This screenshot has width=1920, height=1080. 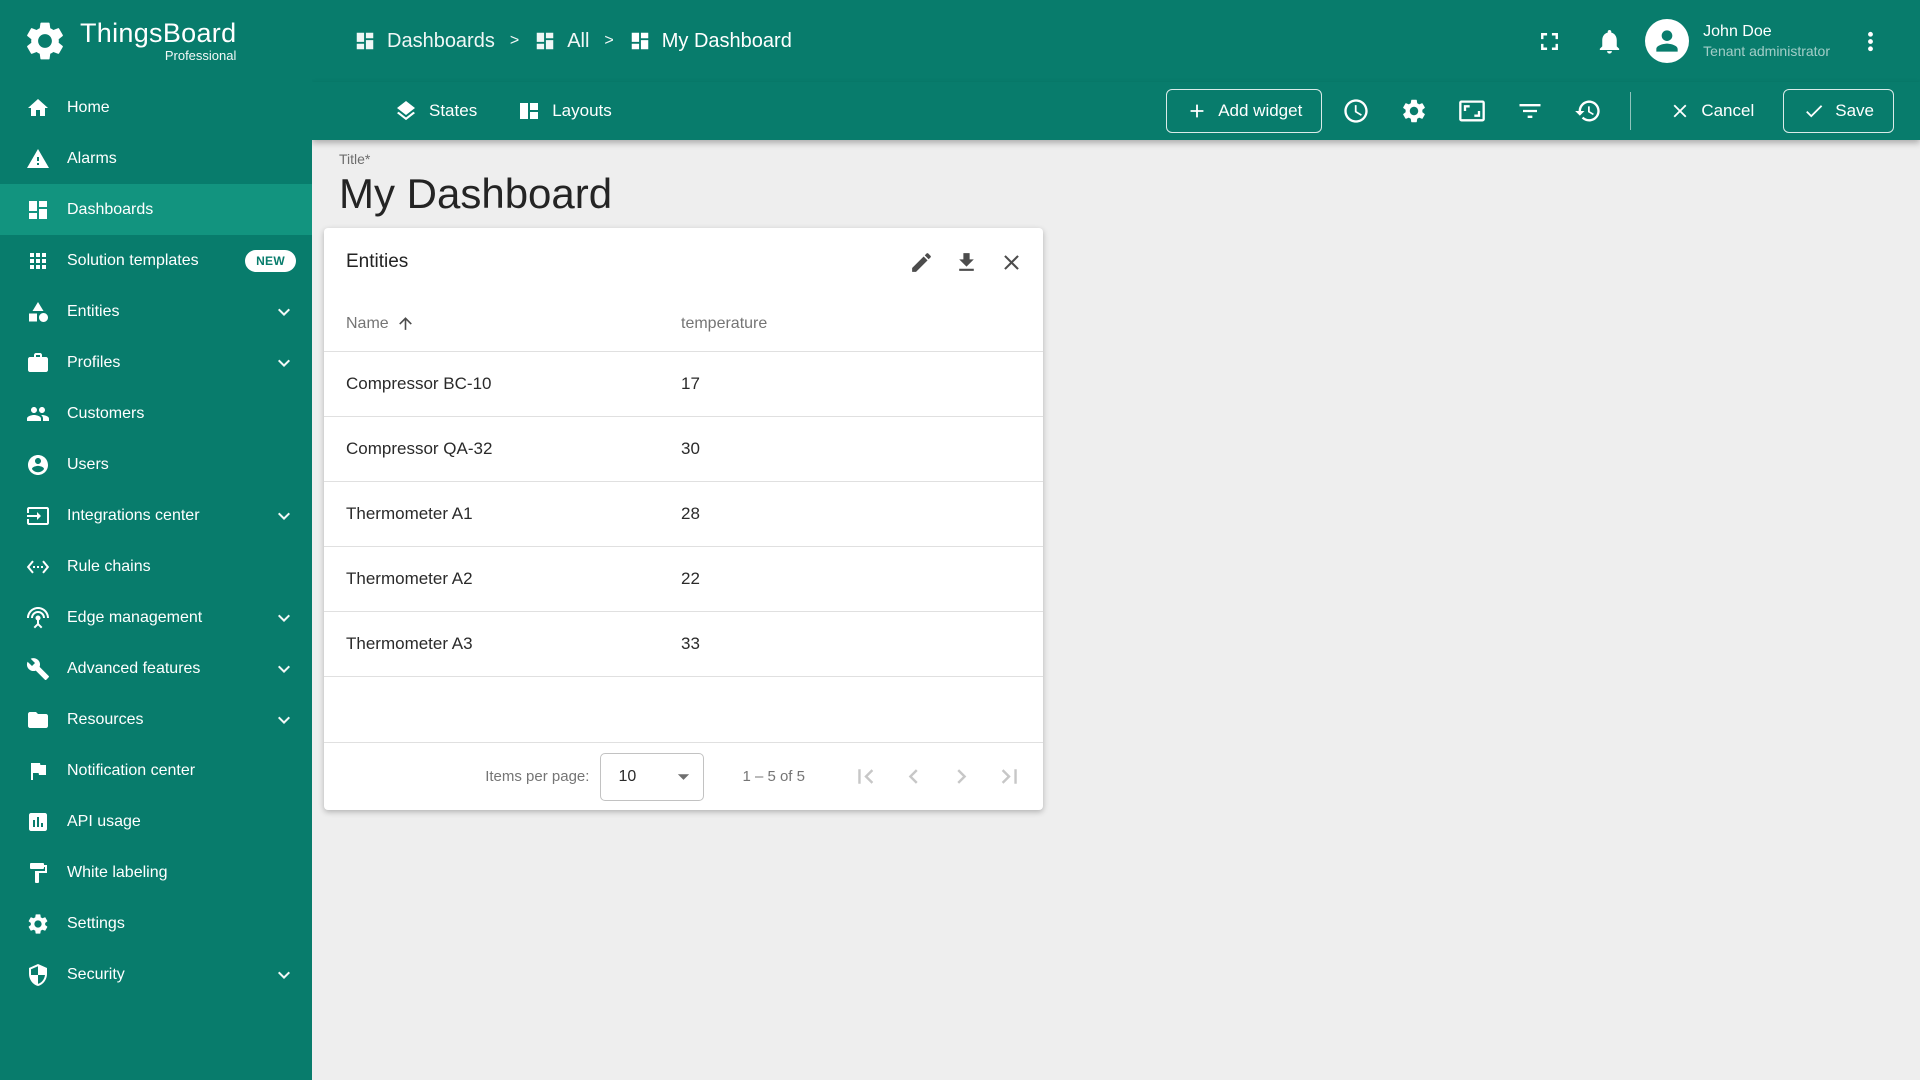 What do you see at coordinates (690, 579) in the screenshot?
I see `cell-temperature: 22` at bounding box center [690, 579].